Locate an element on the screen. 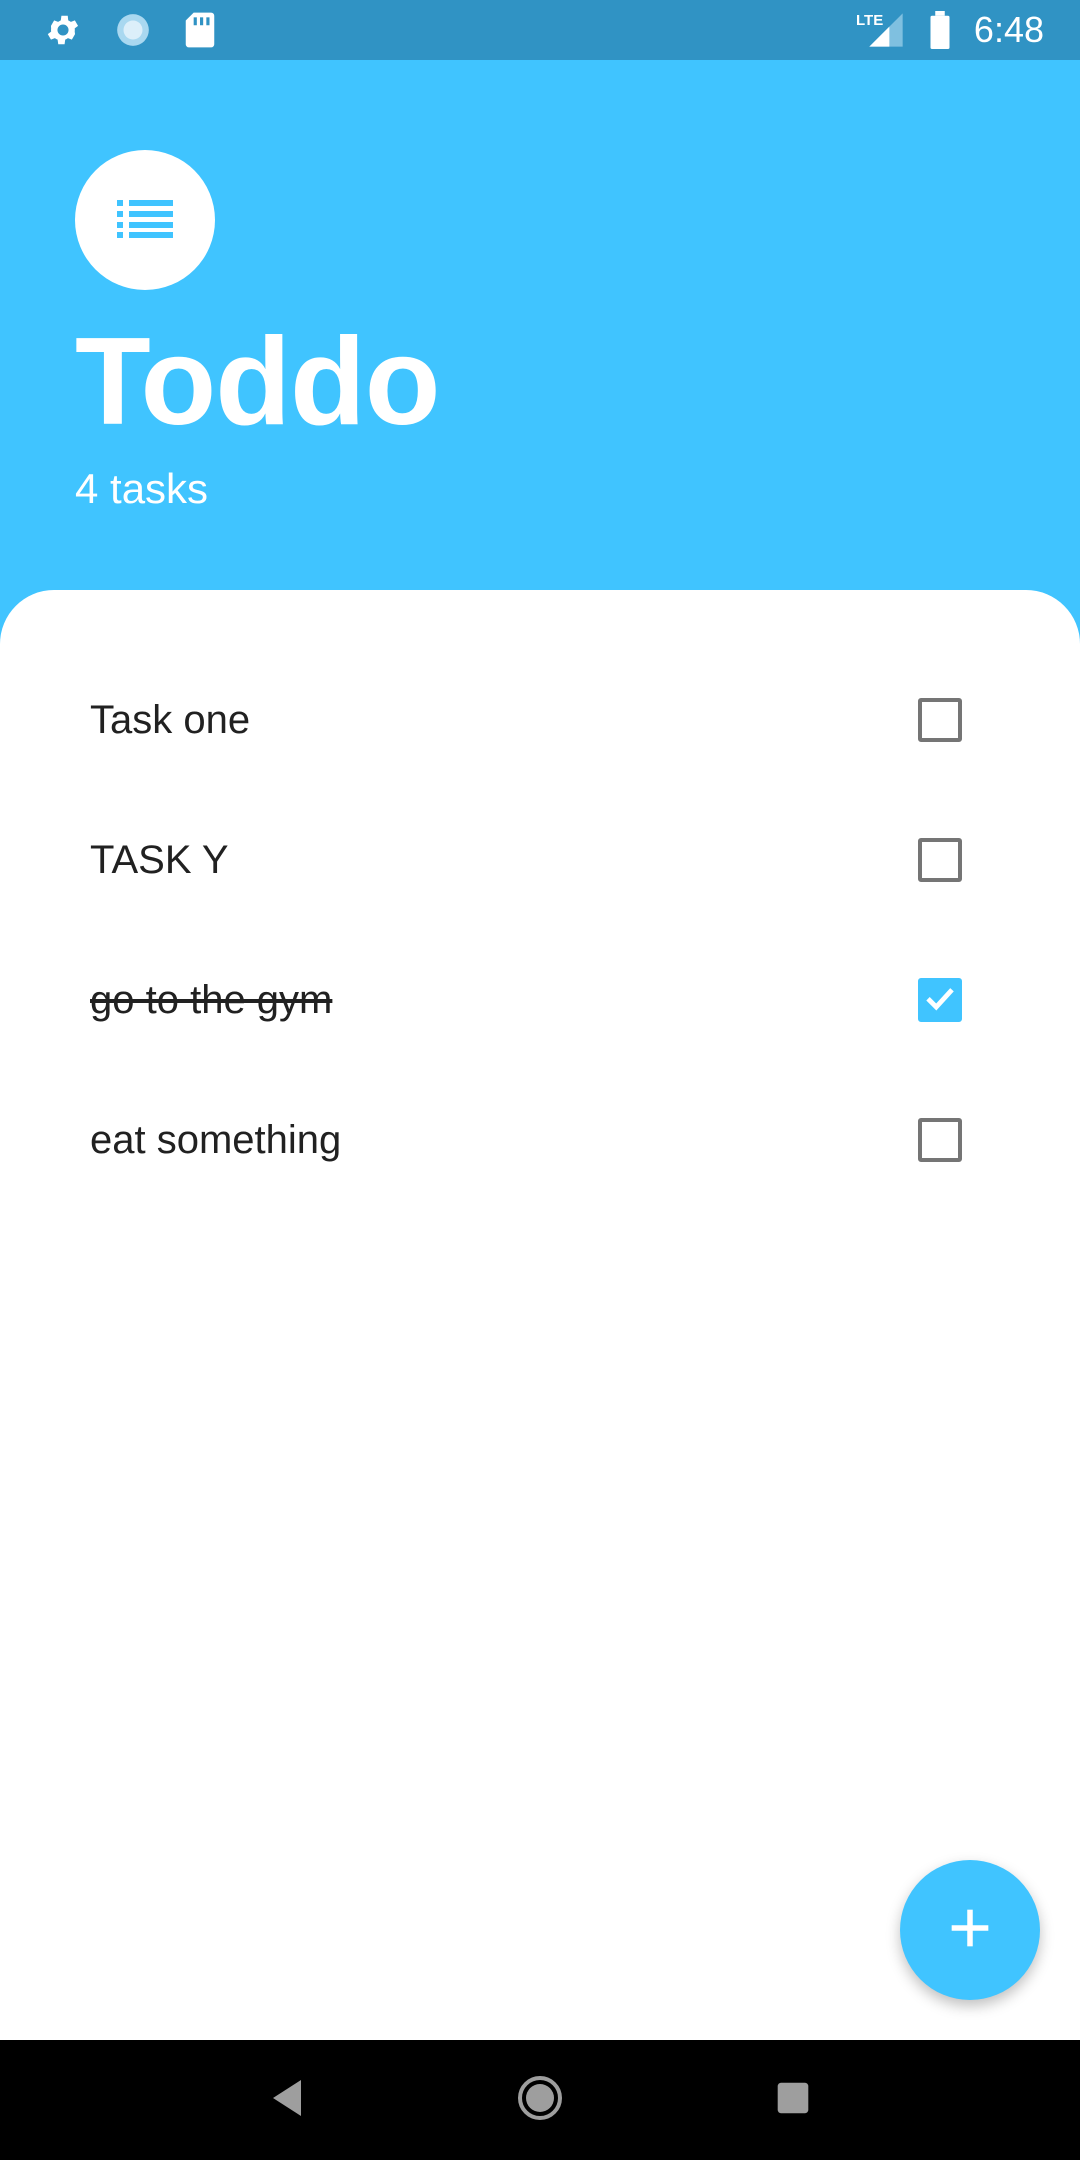 The width and height of the screenshot is (1080, 2160). status-right: LTE 6:48 is located at coordinates (939, 30).